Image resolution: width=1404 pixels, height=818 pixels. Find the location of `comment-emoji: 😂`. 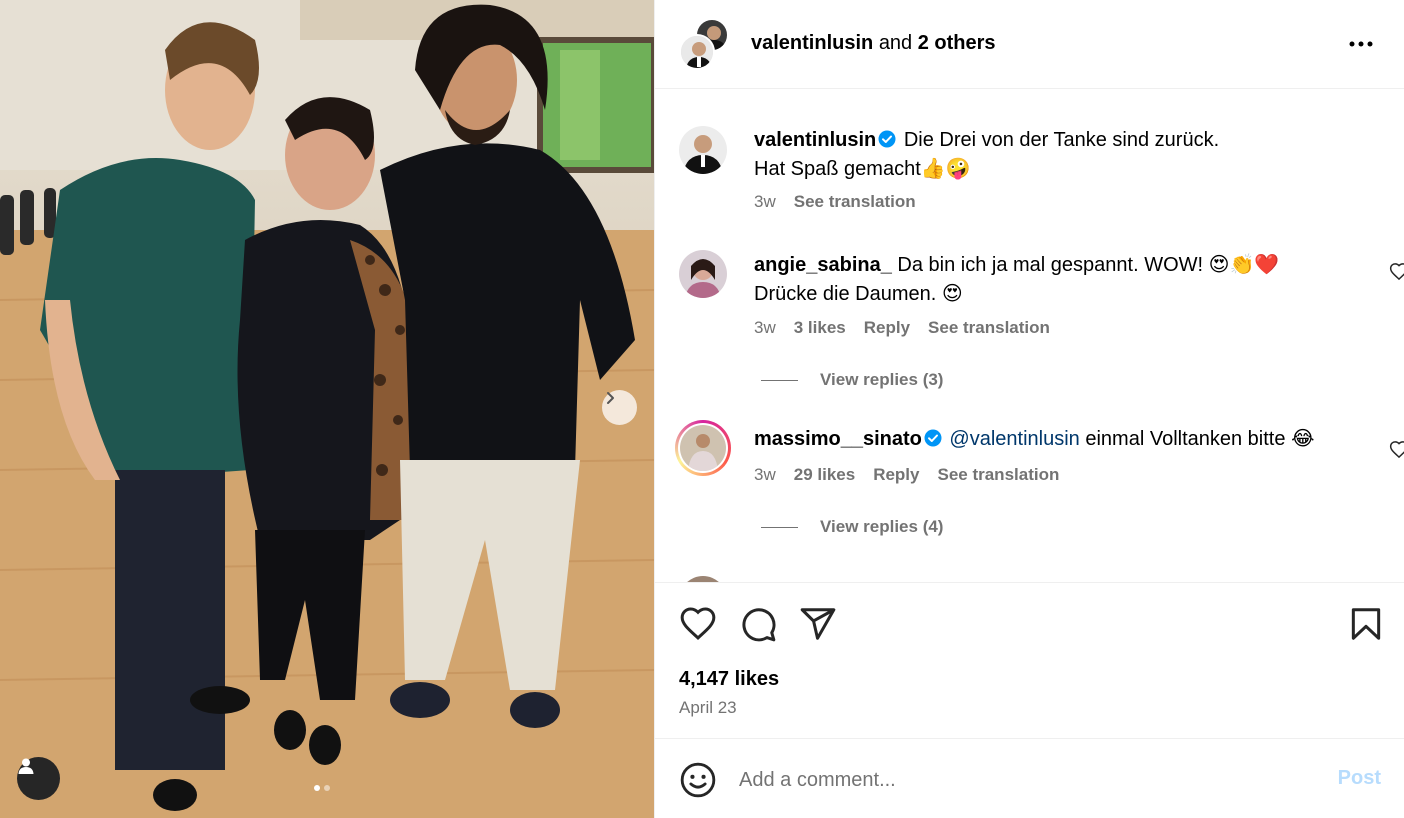

comment-emoji: 😂 is located at coordinates (1303, 438).